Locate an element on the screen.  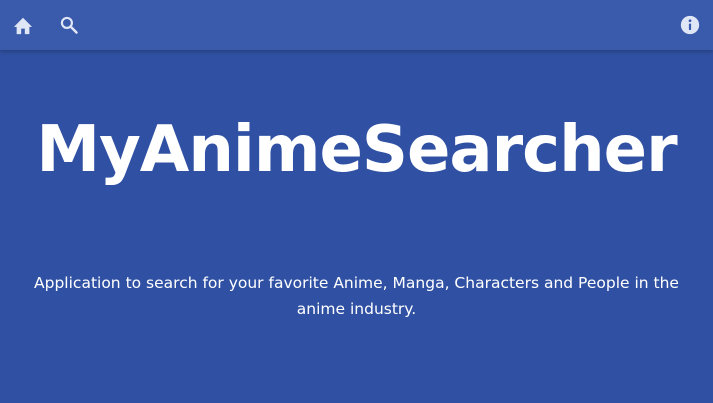
home-button is located at coordinates (23, 25).